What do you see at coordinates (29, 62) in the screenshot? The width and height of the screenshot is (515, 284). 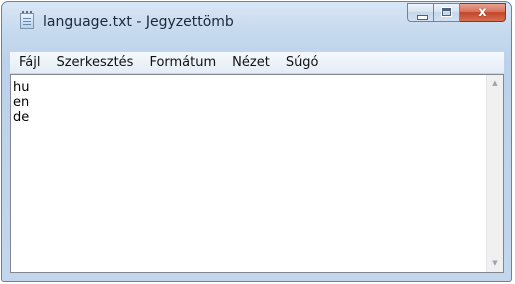 I see `menu-file: Fájl` at bounding box center [29, 62].